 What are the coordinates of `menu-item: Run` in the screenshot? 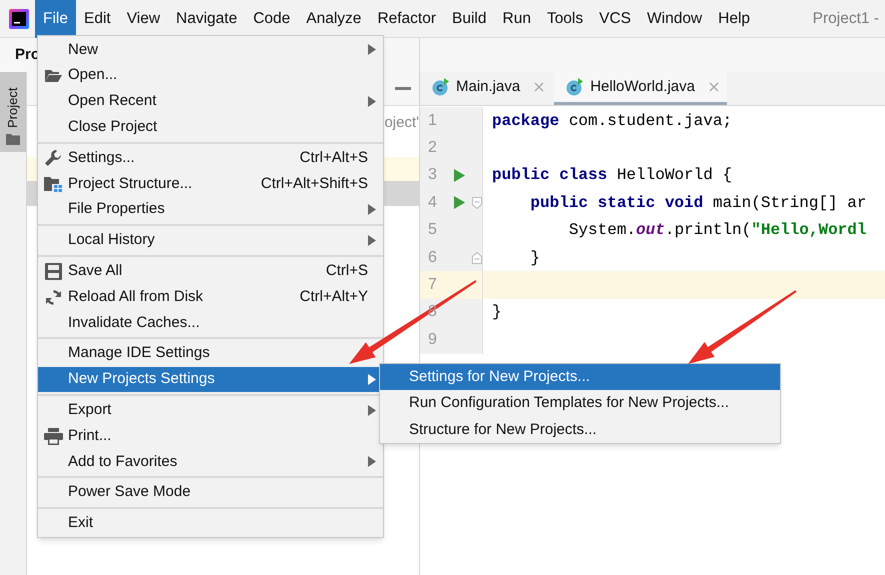 It's located at (516, 19).